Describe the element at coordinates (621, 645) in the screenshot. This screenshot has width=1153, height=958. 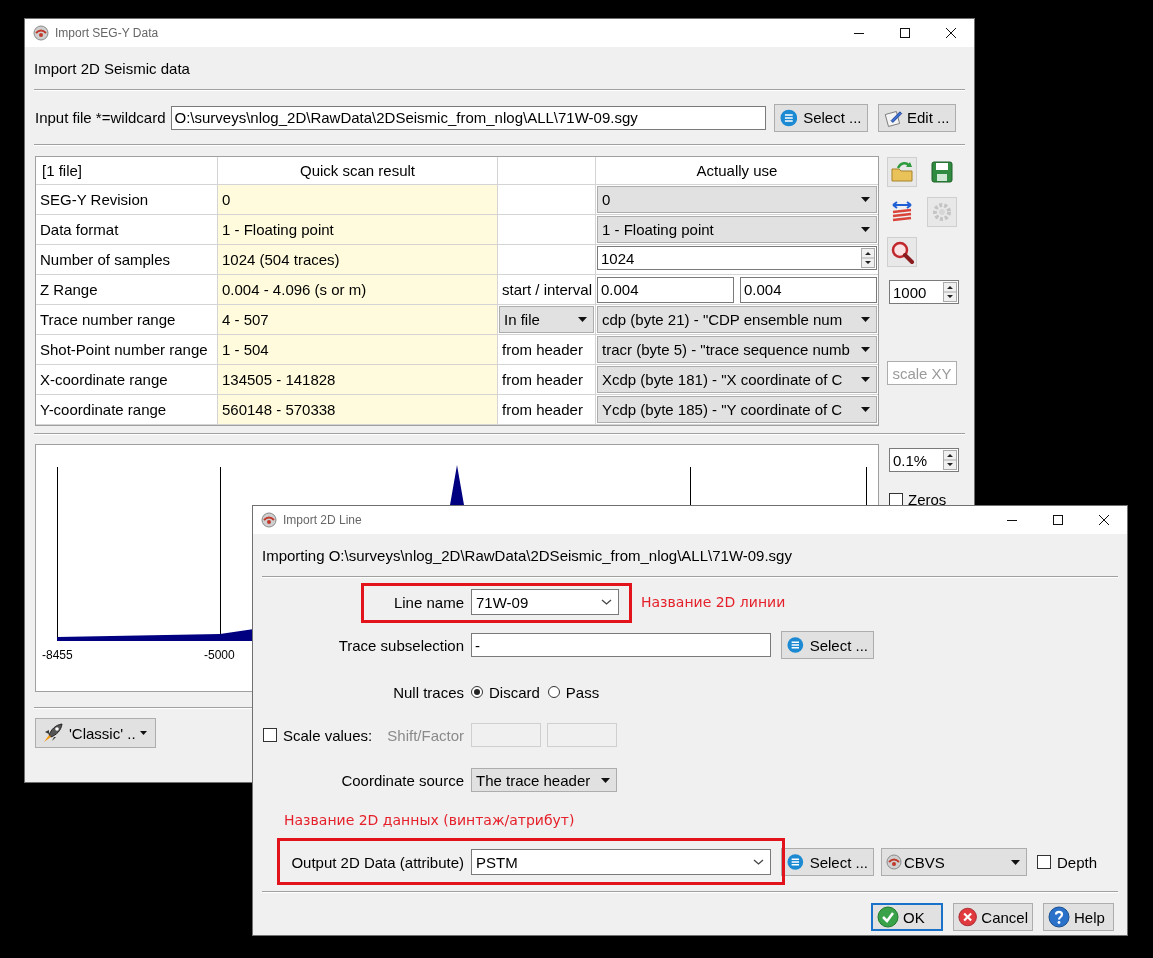
I see `input-field: -` at that location.